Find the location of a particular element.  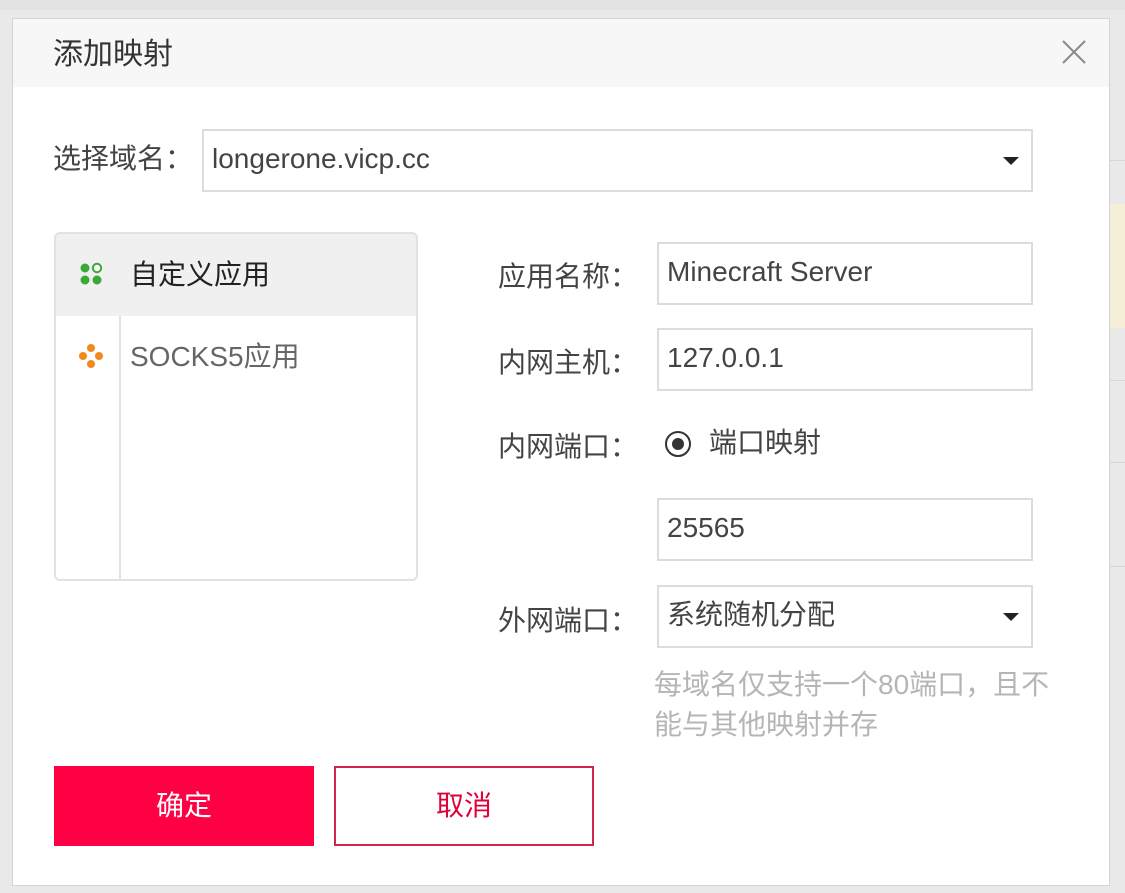

app-item-label: SOCKS5应用 is located at coordinates (215, 356).